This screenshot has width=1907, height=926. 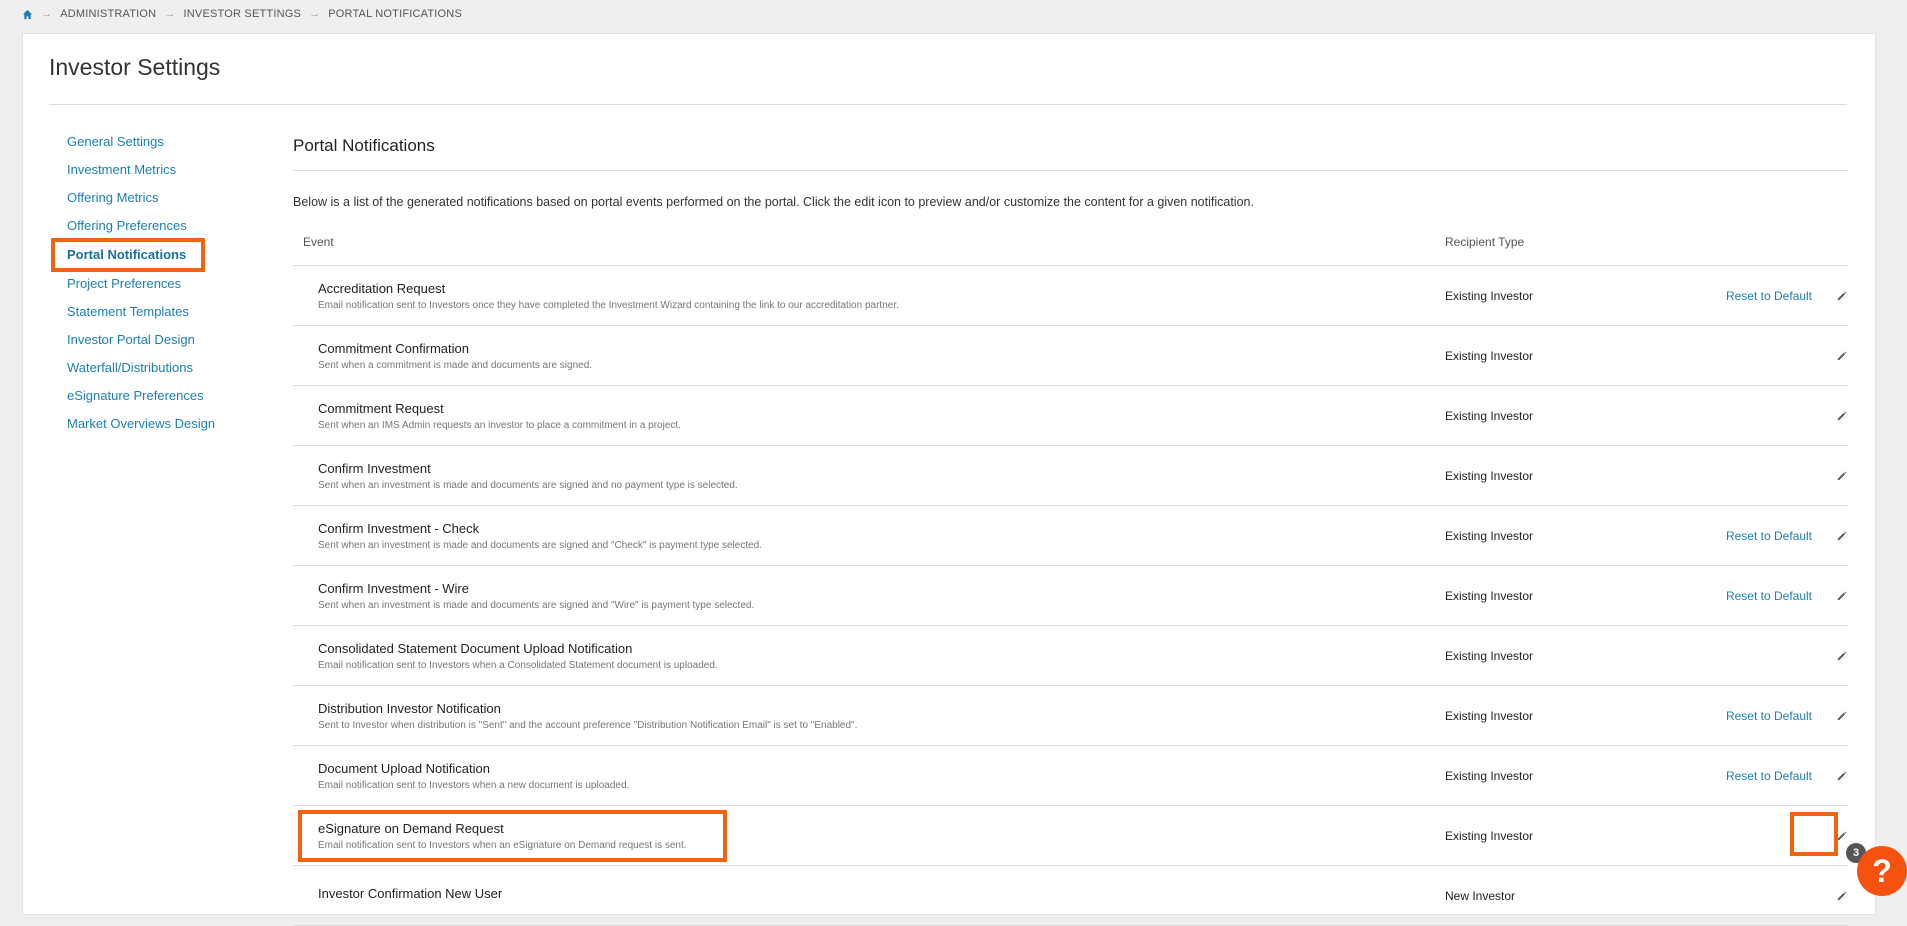 I want to click on sidebar-item-investment-metrics: Investment Metrics, so click(x=167, y=170).